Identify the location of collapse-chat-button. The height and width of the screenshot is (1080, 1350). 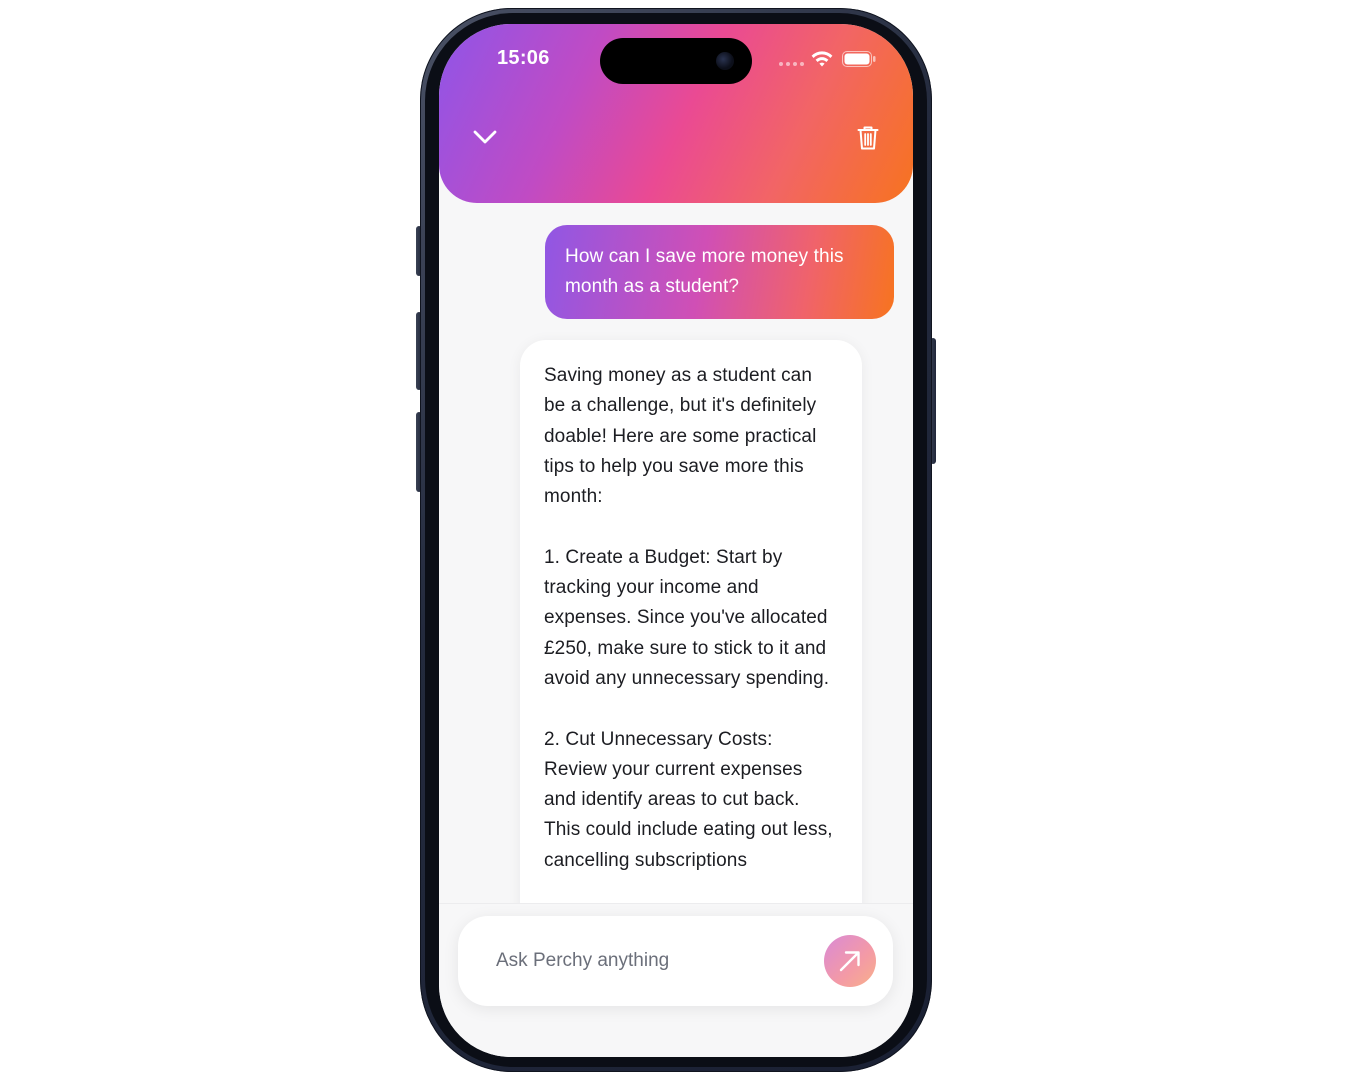
(485, 137).